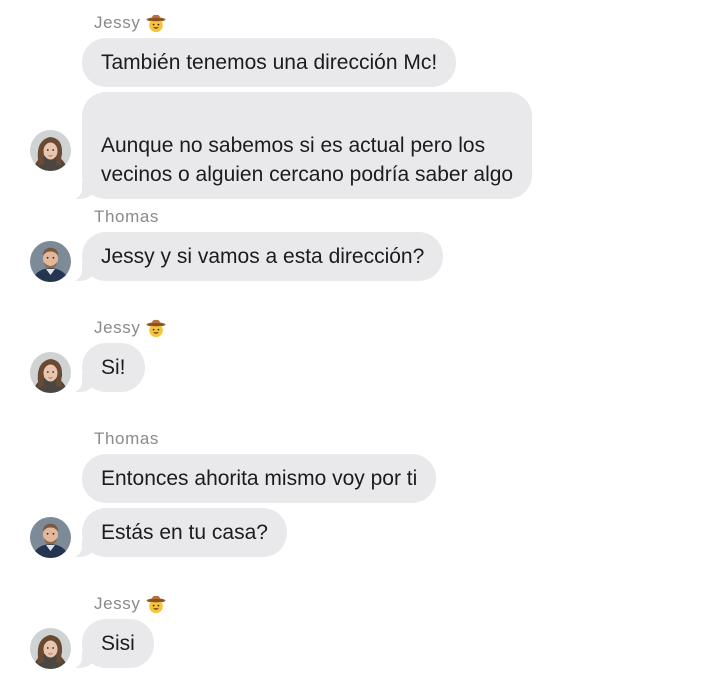  I want to click on message-text: Sisi, so click(118, 643).